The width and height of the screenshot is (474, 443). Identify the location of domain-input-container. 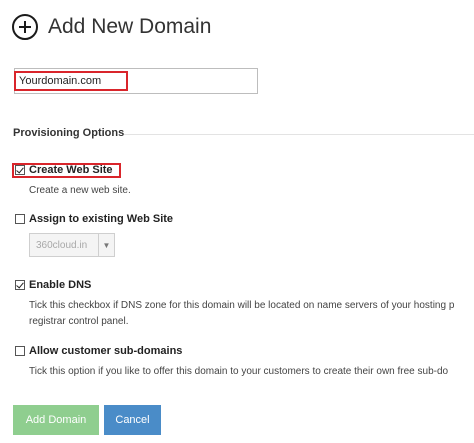
(136, 81).